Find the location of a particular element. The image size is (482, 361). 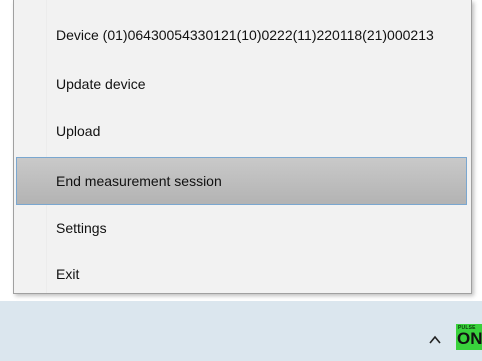

menu-item-settings: Settings is located at coordinates (241, 228).